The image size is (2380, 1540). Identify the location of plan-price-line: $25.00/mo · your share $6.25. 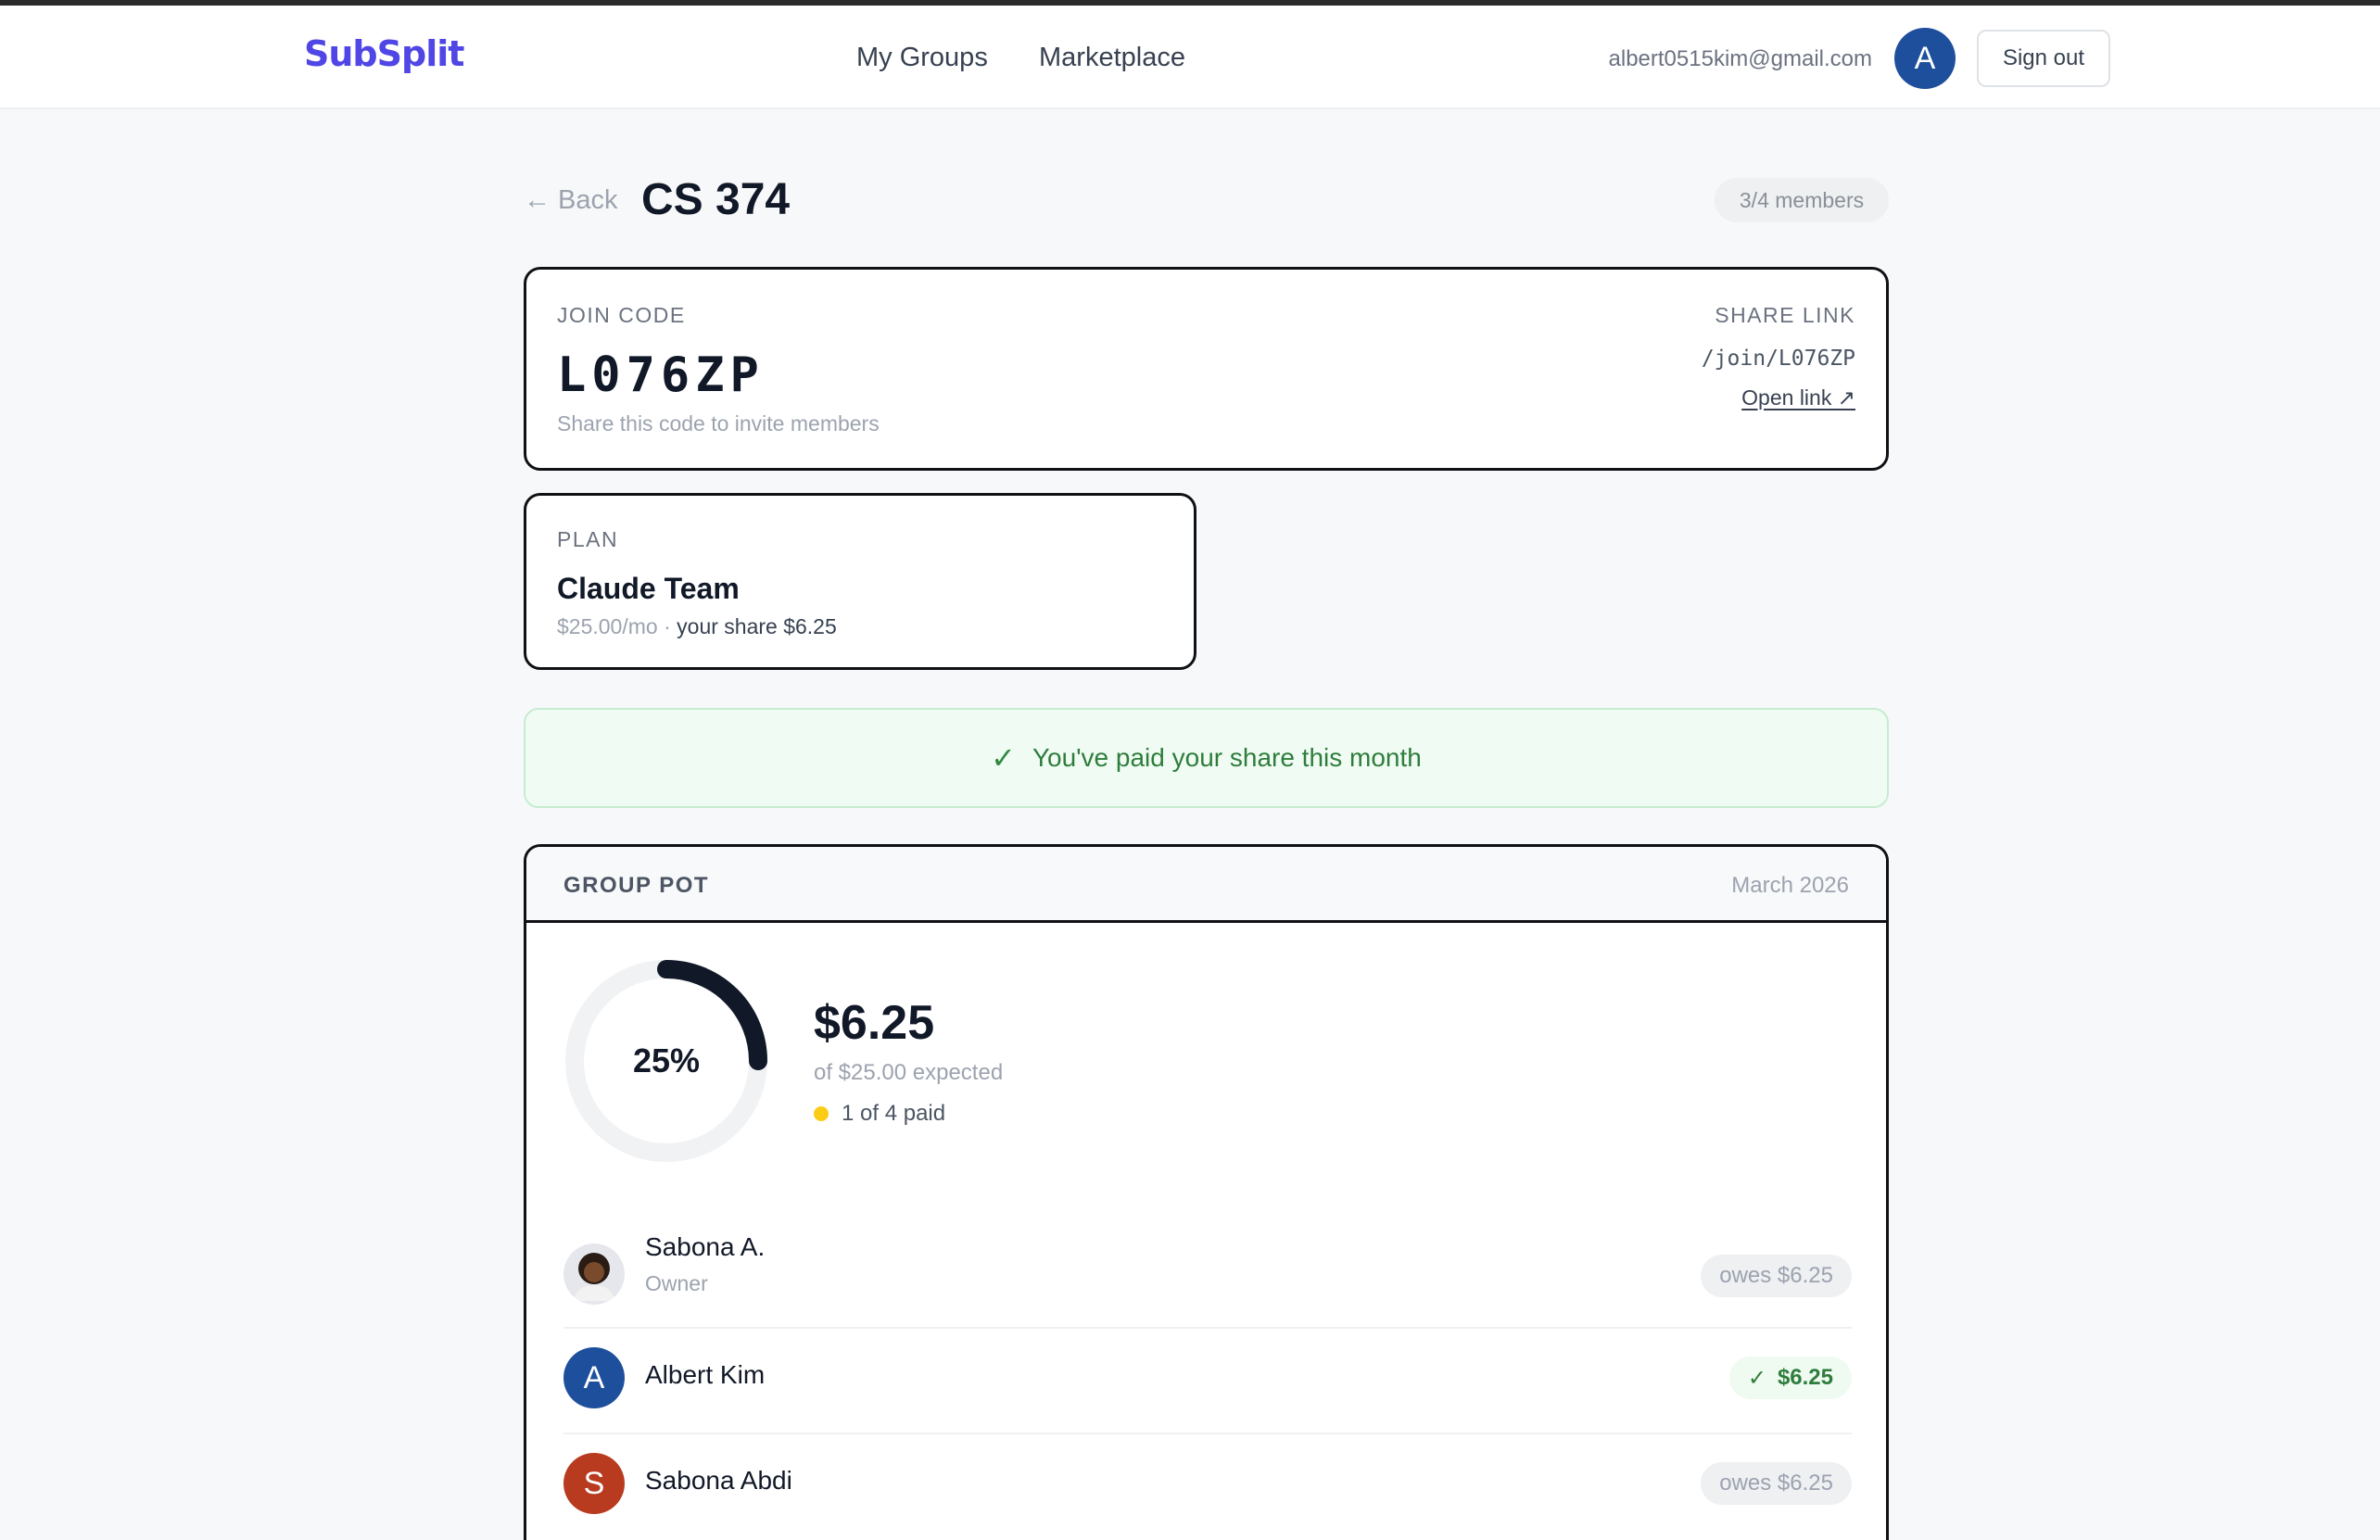
(697, 627).